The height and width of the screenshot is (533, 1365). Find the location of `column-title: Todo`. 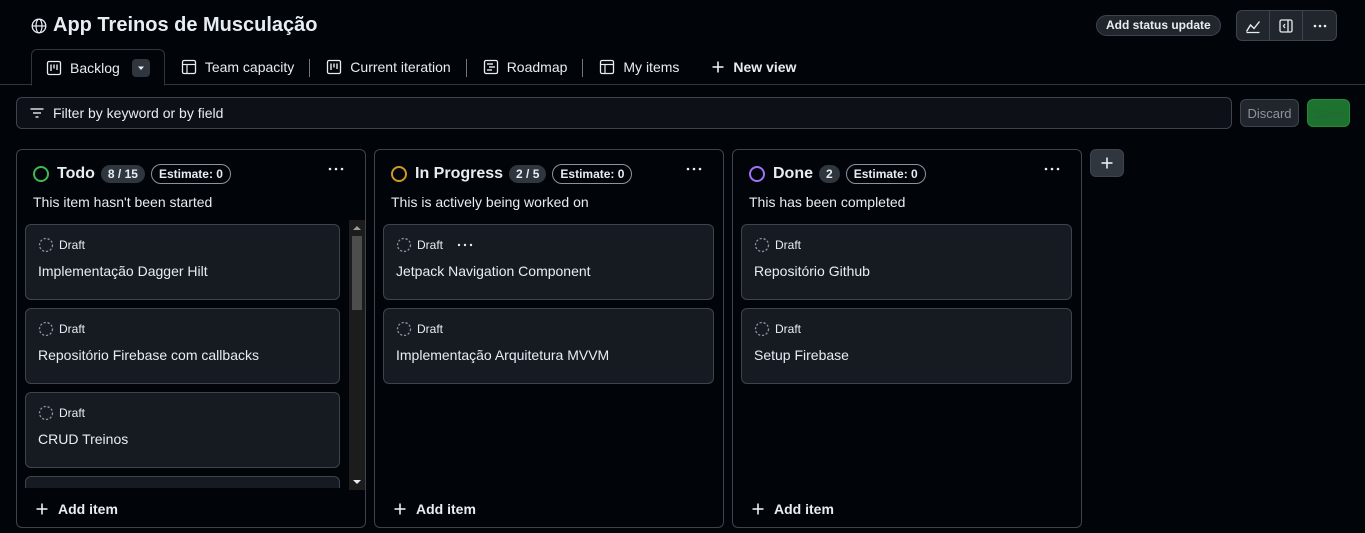

column-title: Todo is located at coordinates (76, 173).